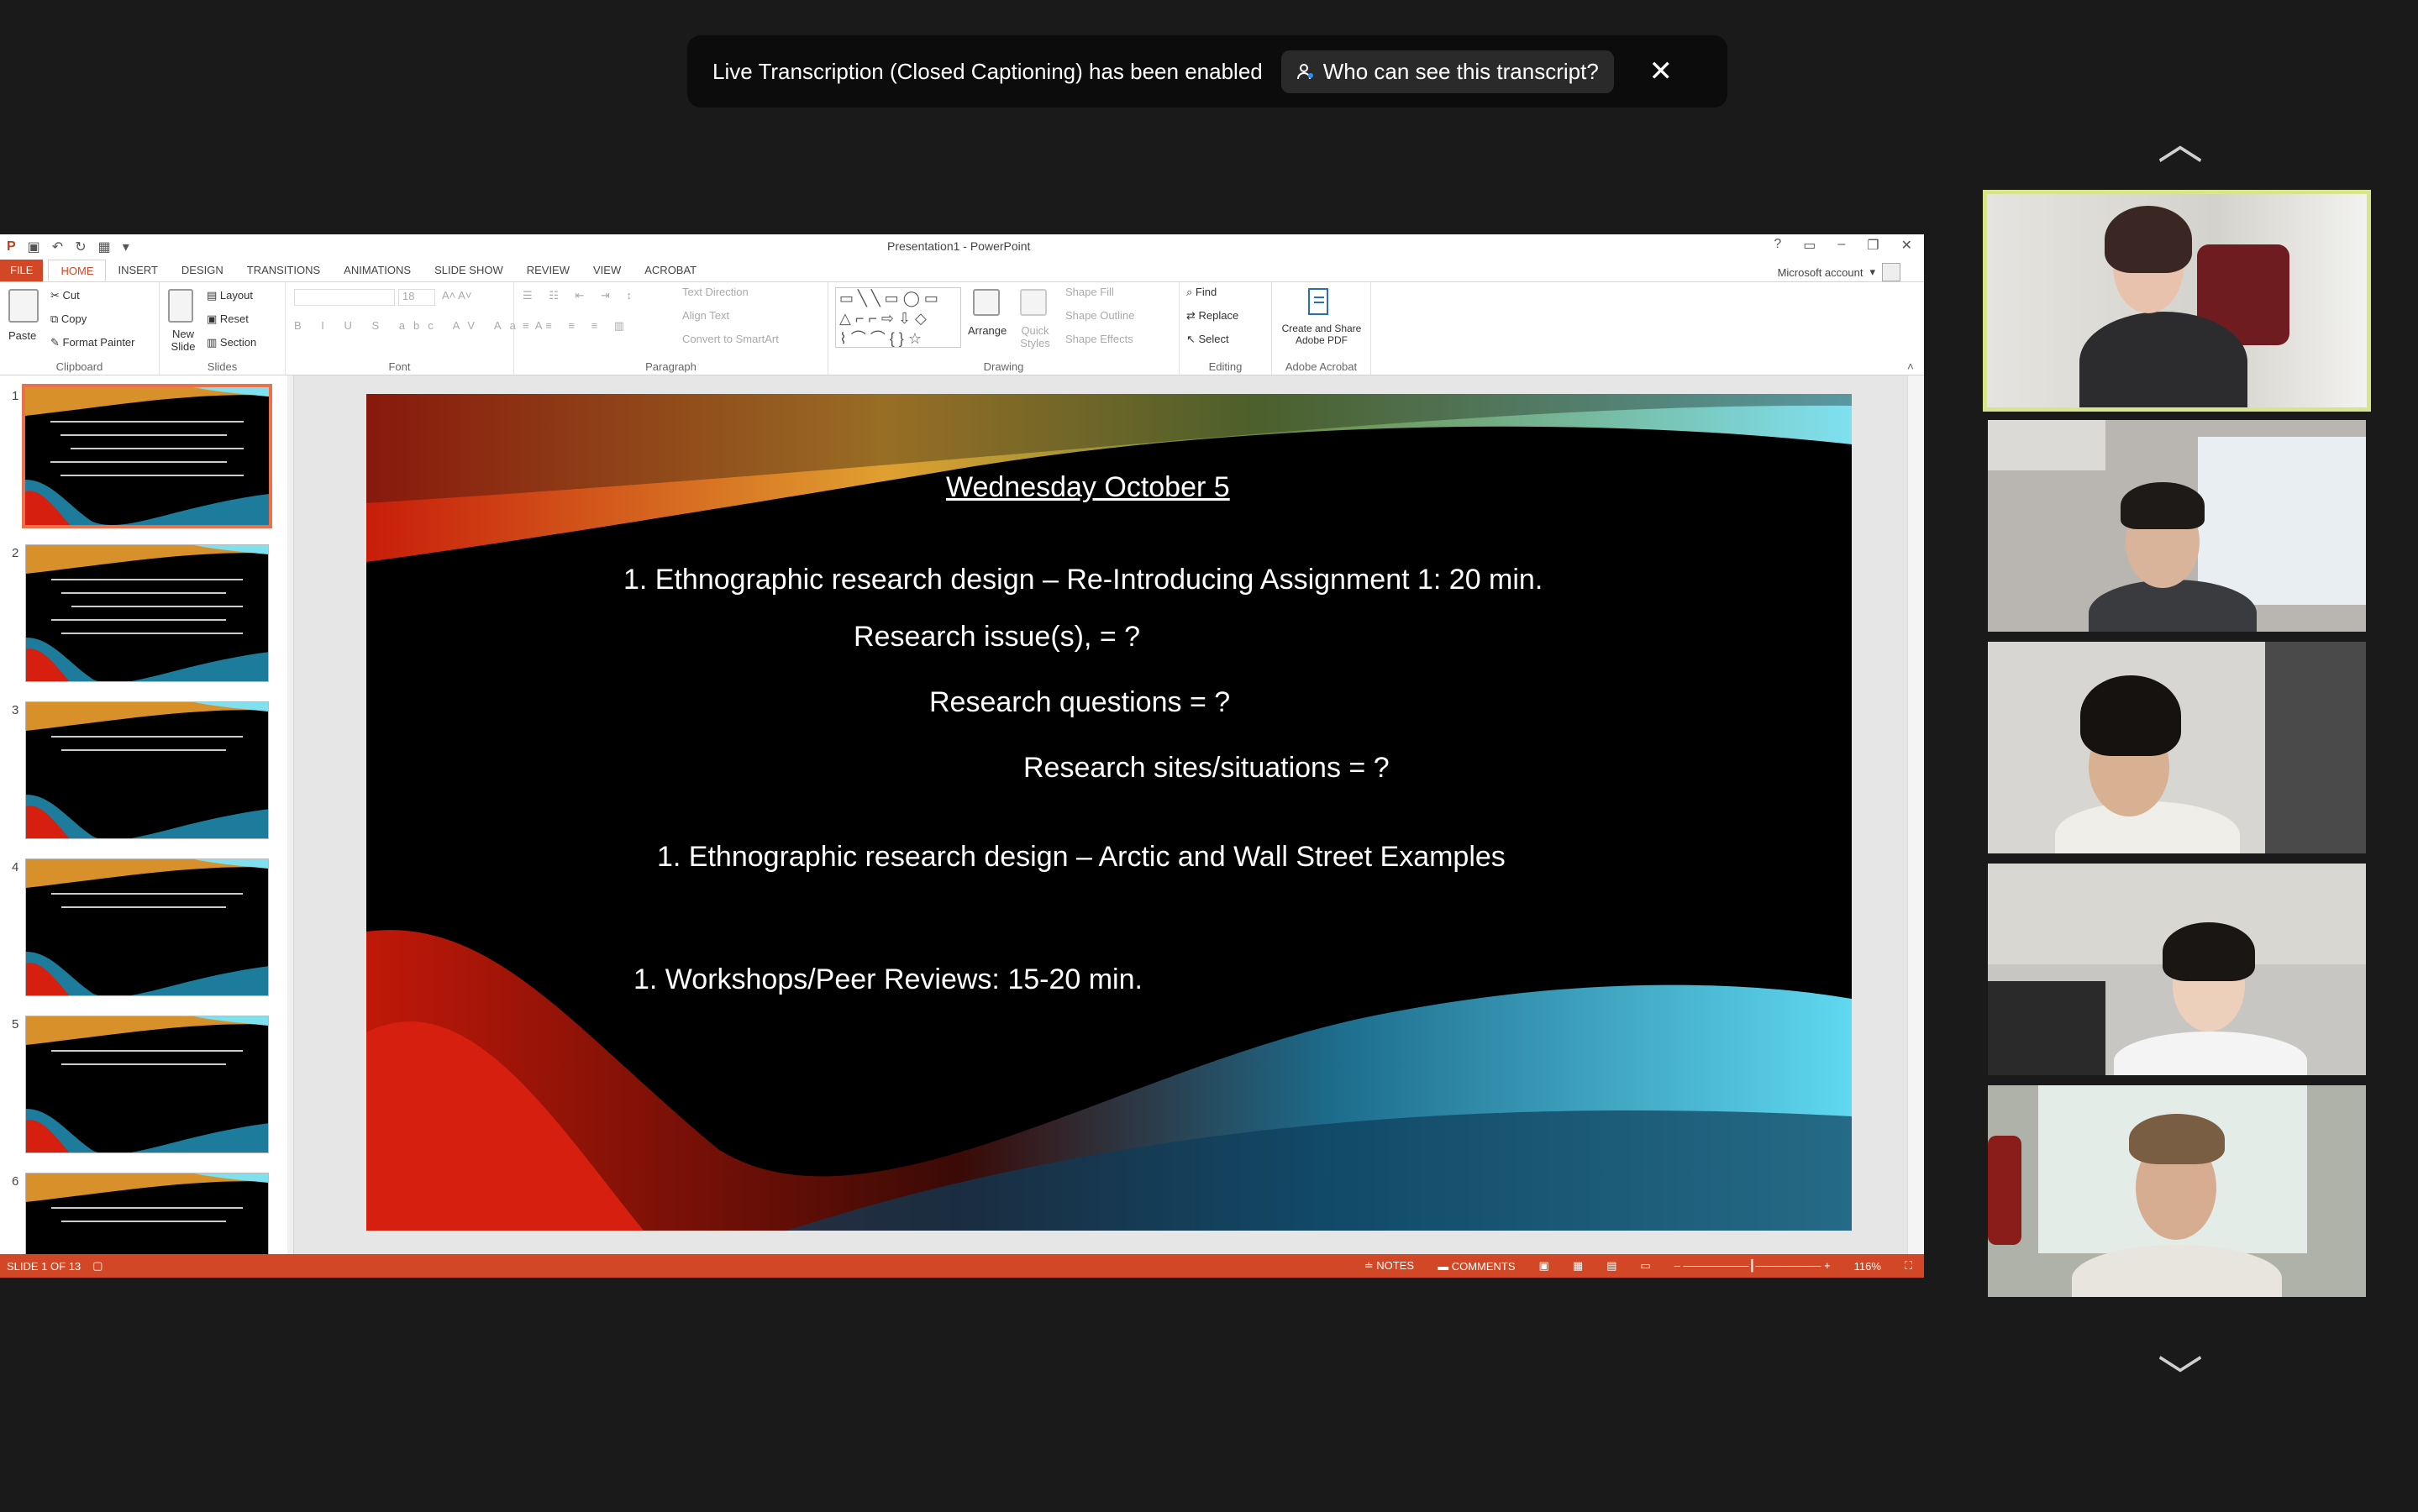  Describe the element at coordinates (607, 270) in the screenshot. I see `tab-view: VIEW` at that location.